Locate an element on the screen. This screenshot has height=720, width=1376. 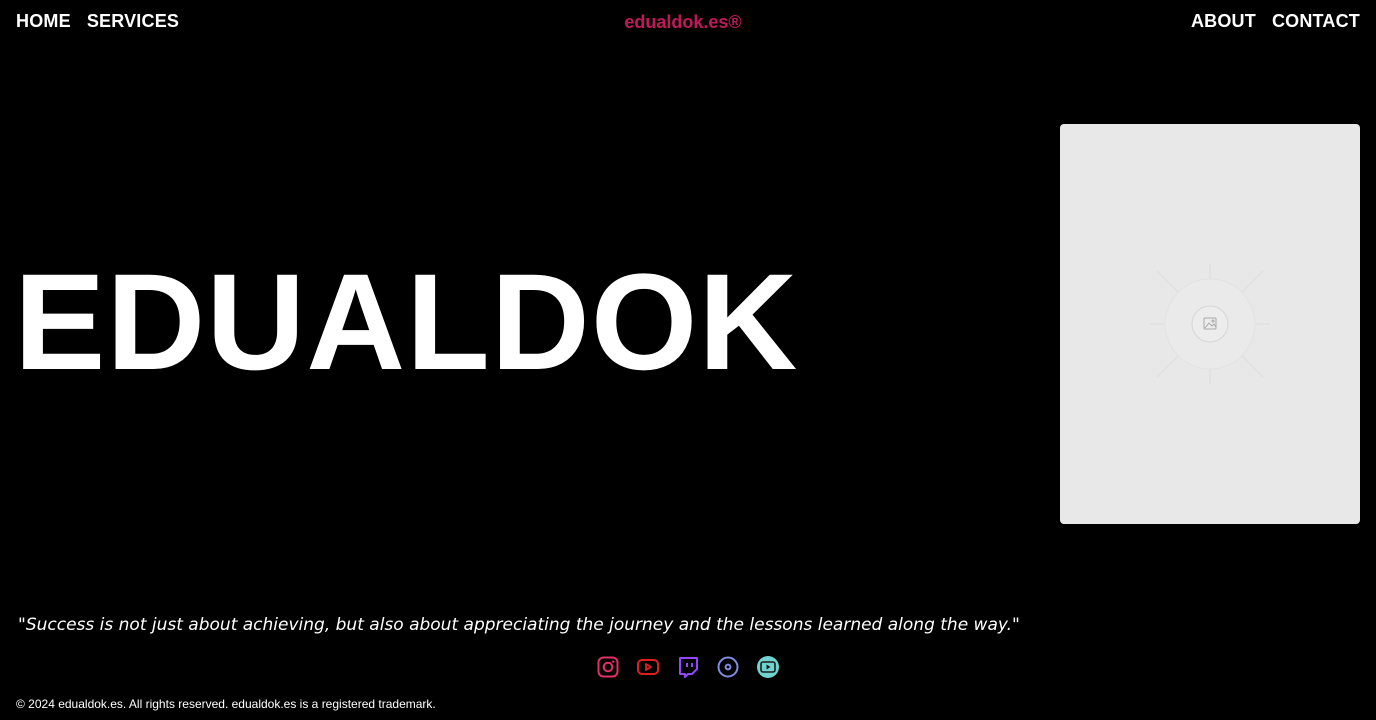
nav-left: HOME SERVICES is located at coordinates (97, 21).